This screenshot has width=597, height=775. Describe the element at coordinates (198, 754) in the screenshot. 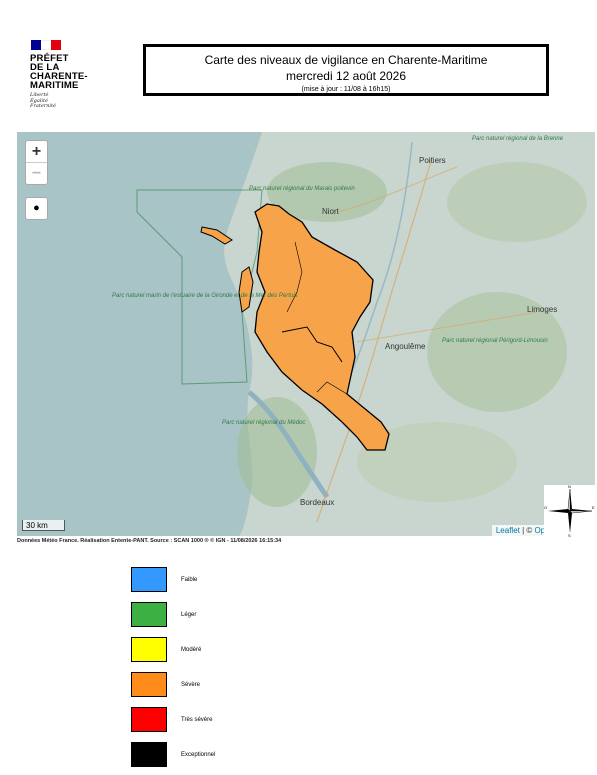

I see `legend-label: Exceptionnel` at that location.